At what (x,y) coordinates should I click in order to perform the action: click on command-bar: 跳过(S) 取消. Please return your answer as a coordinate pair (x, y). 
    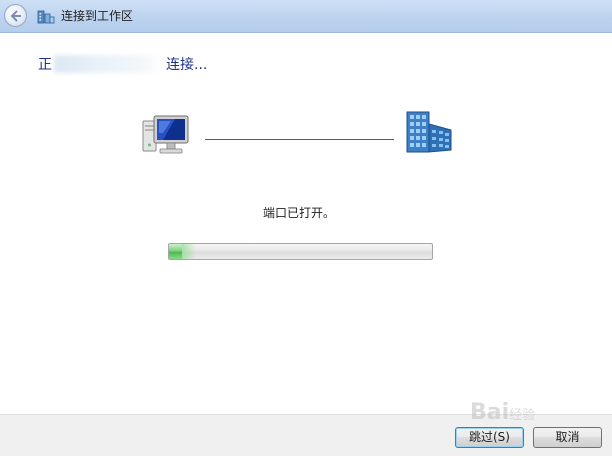
    Looking at the image, I should click on (306, 435).